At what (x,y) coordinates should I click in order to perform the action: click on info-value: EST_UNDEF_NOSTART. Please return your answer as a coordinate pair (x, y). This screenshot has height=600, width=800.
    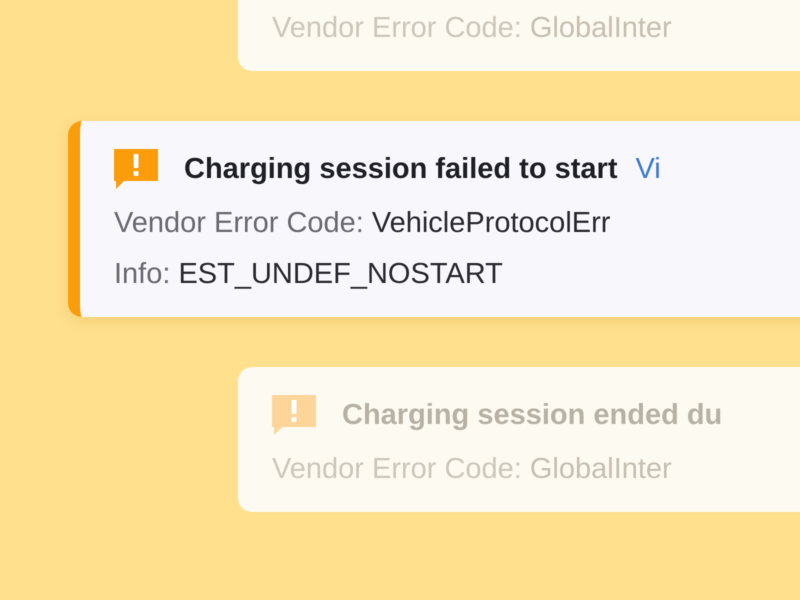
    Looking at the image, I should click on (340, 274).